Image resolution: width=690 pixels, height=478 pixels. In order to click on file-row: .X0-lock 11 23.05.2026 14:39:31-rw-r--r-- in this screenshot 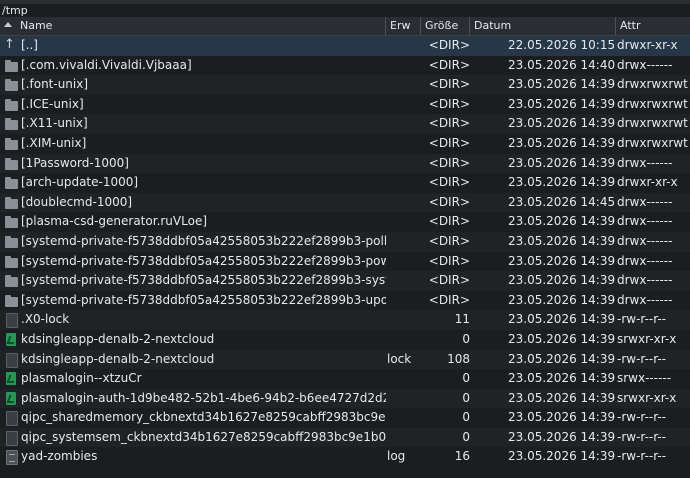, I will do `click(345, 320)`.